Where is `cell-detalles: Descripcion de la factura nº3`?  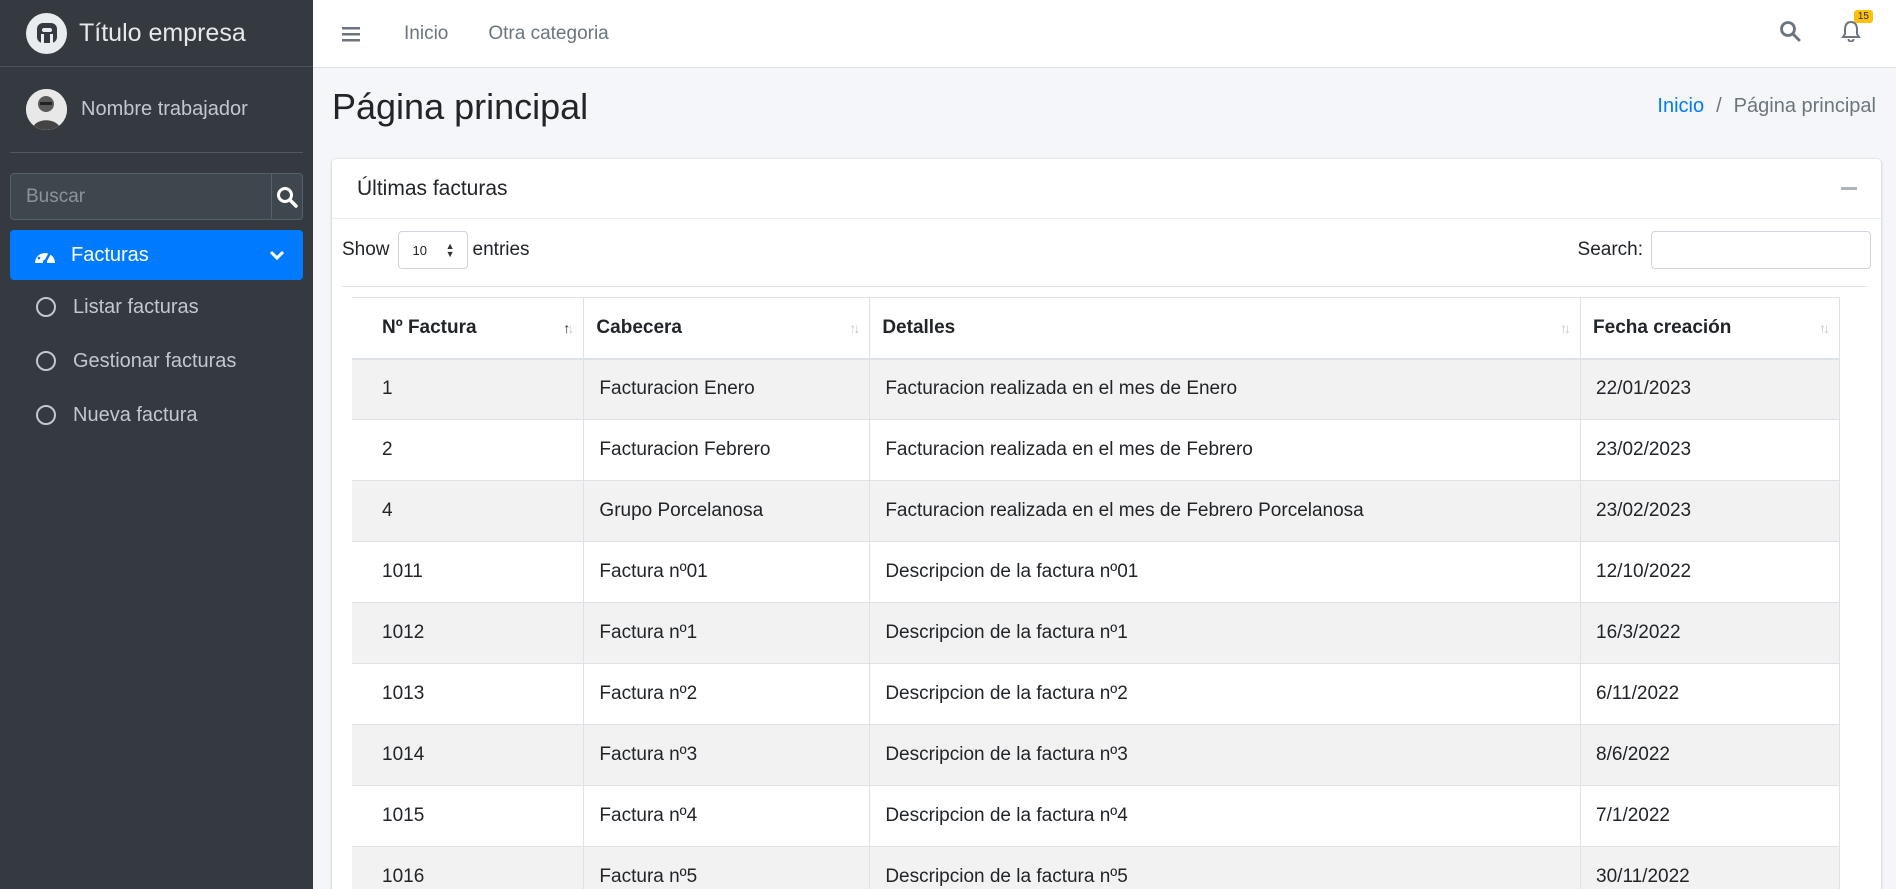 cell-detalles: Descripcion de la factura nº3 is located at coordinates (1225, 755).